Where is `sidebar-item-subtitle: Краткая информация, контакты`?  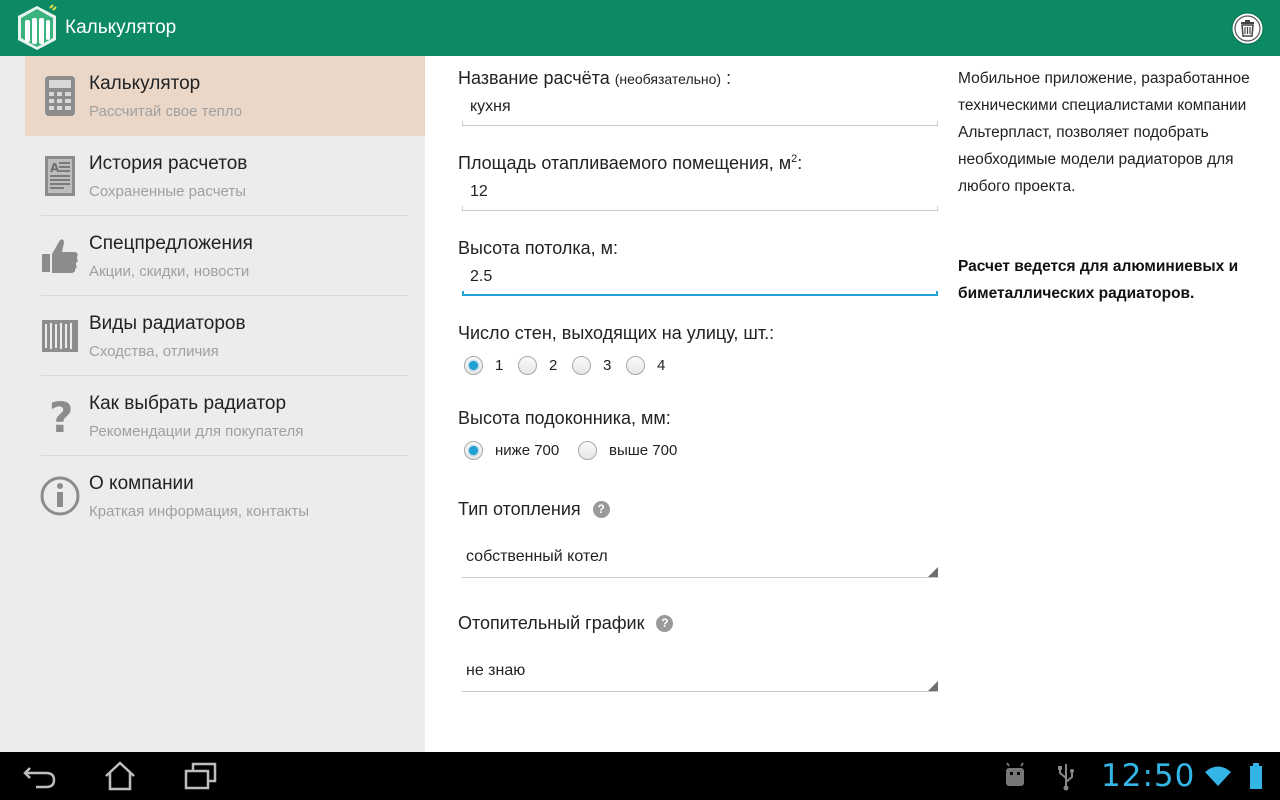
sidebar-item-subtitle: Краткая информация, контакты is located at coordinates (199, 511).